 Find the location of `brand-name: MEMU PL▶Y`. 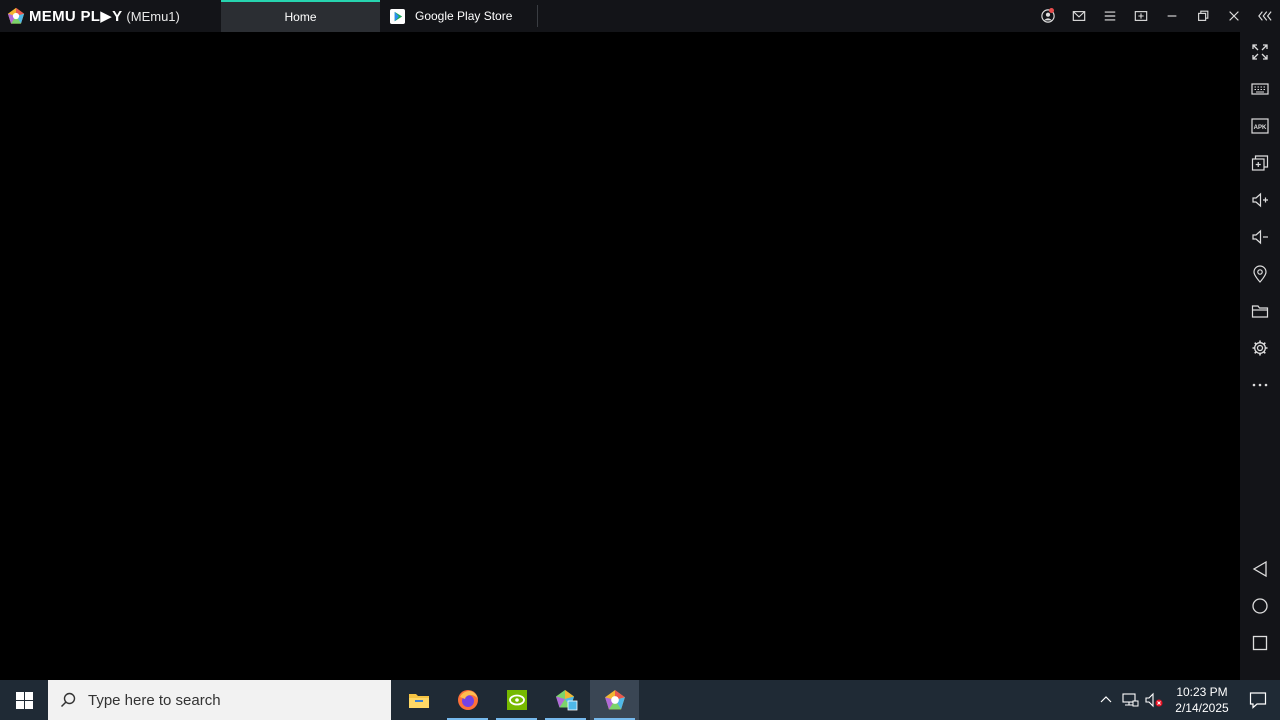

brand-name: MEMU PL▶Y is located at coordinates (76, 16).